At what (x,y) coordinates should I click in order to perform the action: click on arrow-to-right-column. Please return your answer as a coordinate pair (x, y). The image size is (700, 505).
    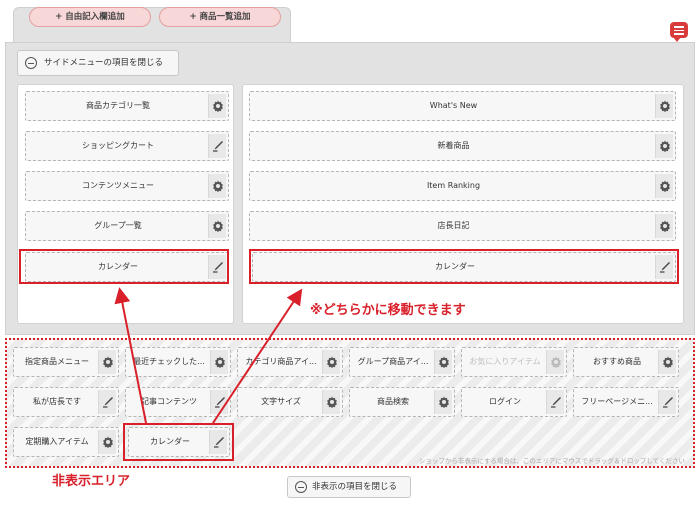
    Looking at the image, I should click on (257, 356).